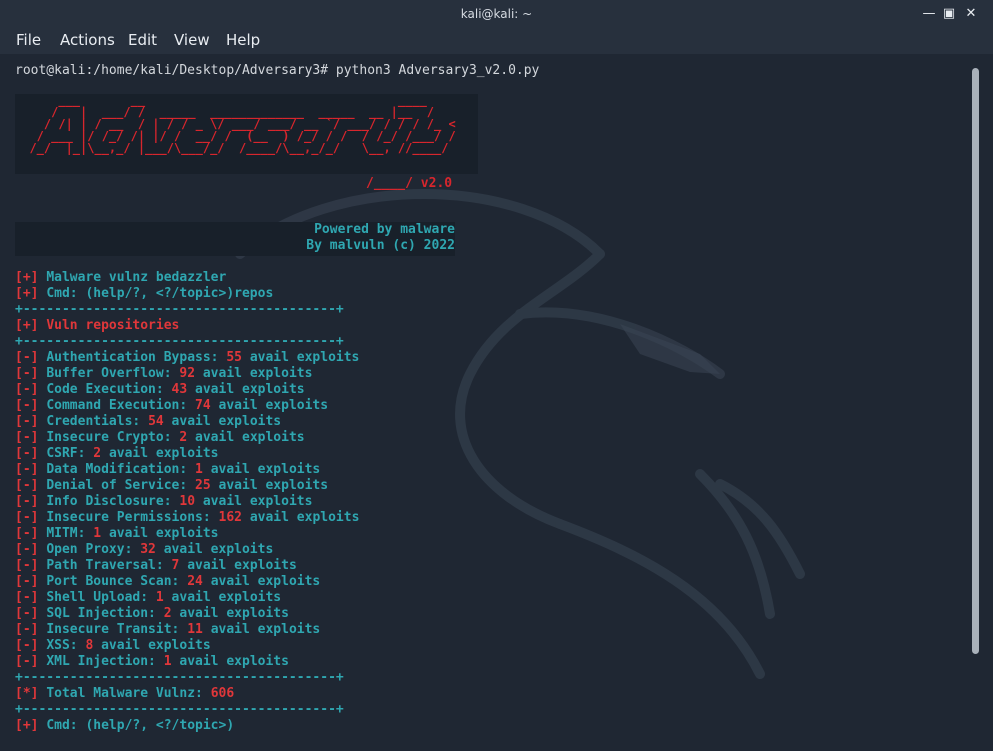 Image resolution: width=993 pixels, height=751 pixels. I want to click on menu-view: View, so click(192, 40).